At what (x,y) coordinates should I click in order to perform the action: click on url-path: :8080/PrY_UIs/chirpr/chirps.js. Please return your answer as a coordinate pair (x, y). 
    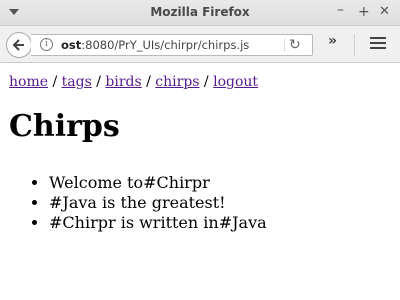
    Looking at the image, I should click on (165, 45).